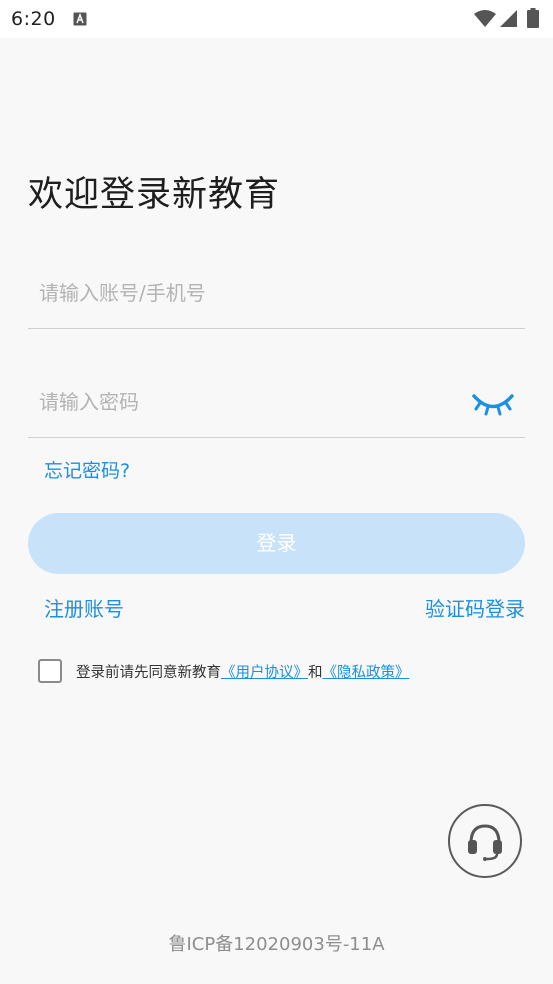 This screenshot has width=553, height=984. Describe the element at coordinates (493, 402) in the screenshot. I see `eye-closed-icon` at that location.